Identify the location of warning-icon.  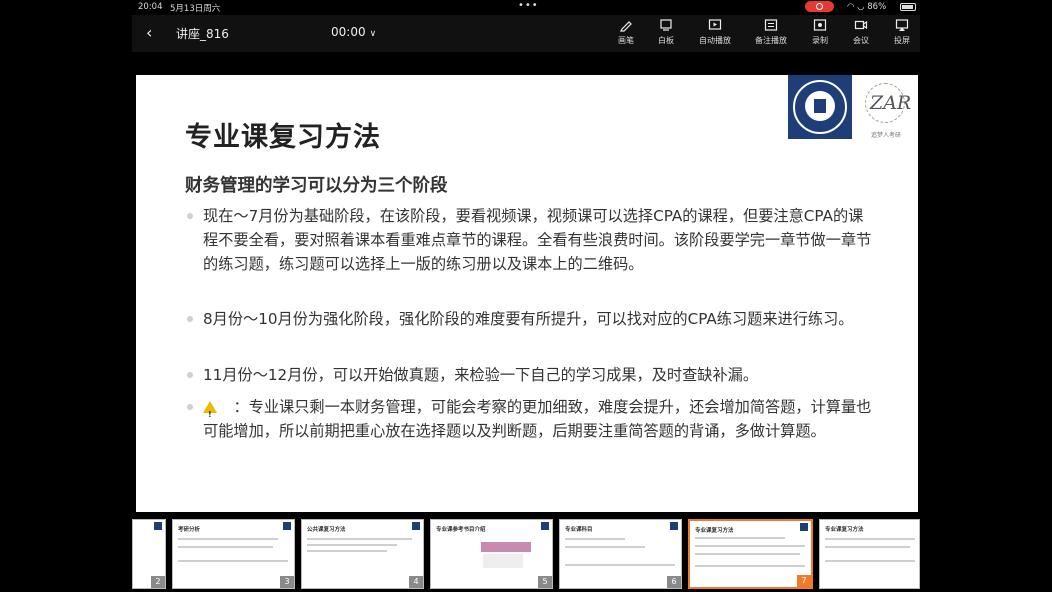
(210, 414).